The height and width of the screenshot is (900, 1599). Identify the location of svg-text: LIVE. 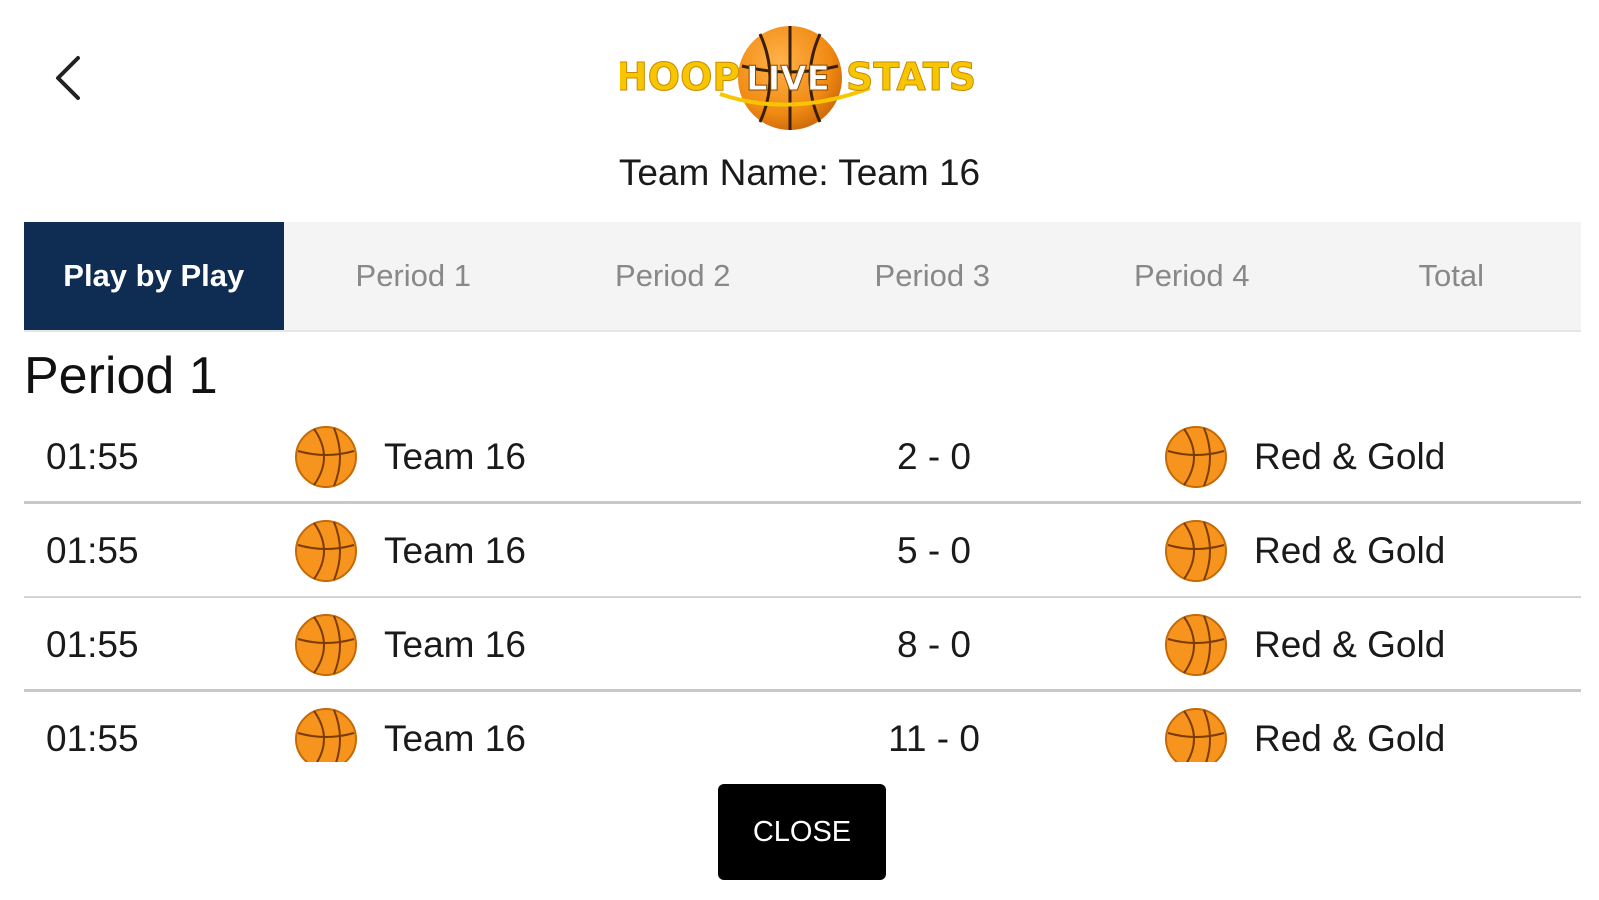
(788, 79).